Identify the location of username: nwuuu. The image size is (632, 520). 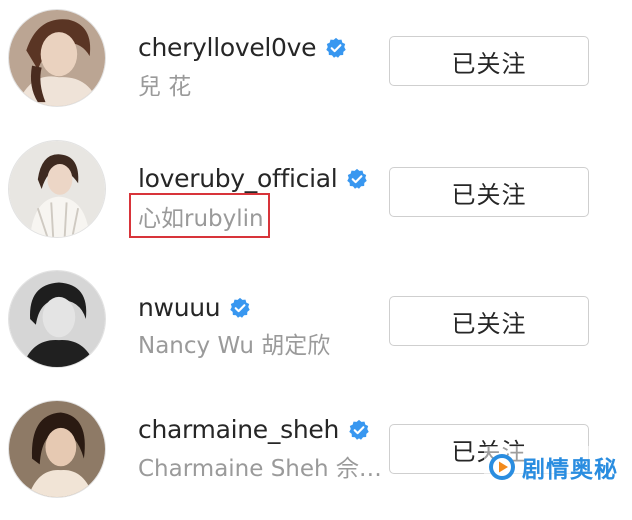
(194, 307).